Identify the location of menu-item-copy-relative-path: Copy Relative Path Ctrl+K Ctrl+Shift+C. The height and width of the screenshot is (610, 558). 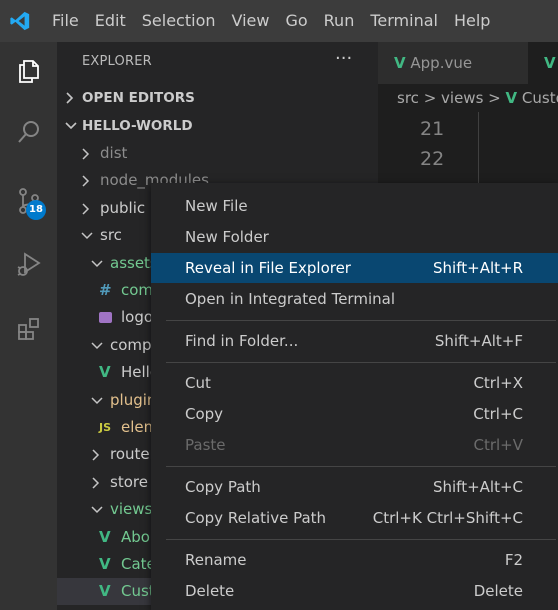
(354, 518).